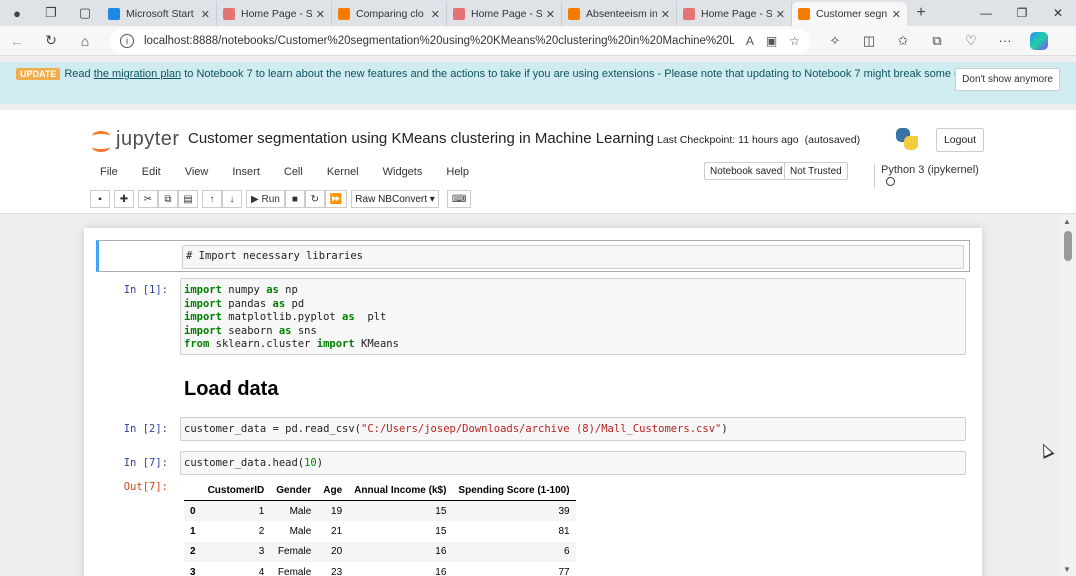  I want to click on table-cell: 15, so click(441, 531).